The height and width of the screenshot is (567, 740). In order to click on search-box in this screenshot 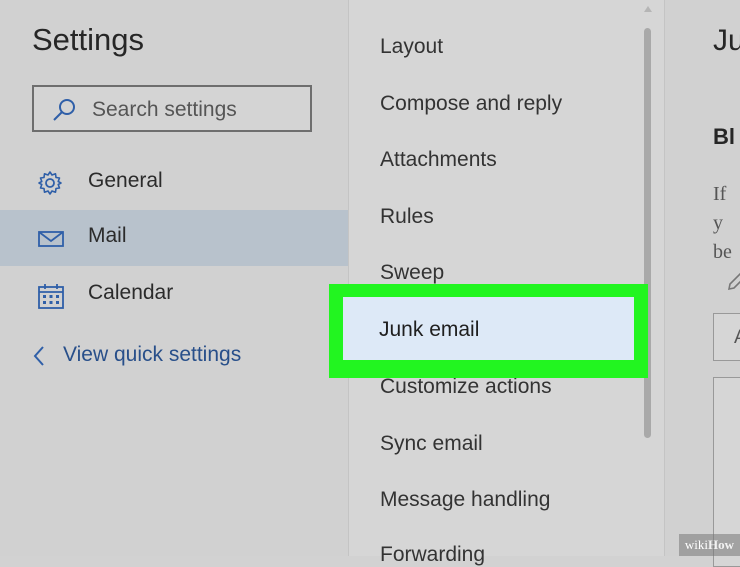, I will do `click(172, 108)`.